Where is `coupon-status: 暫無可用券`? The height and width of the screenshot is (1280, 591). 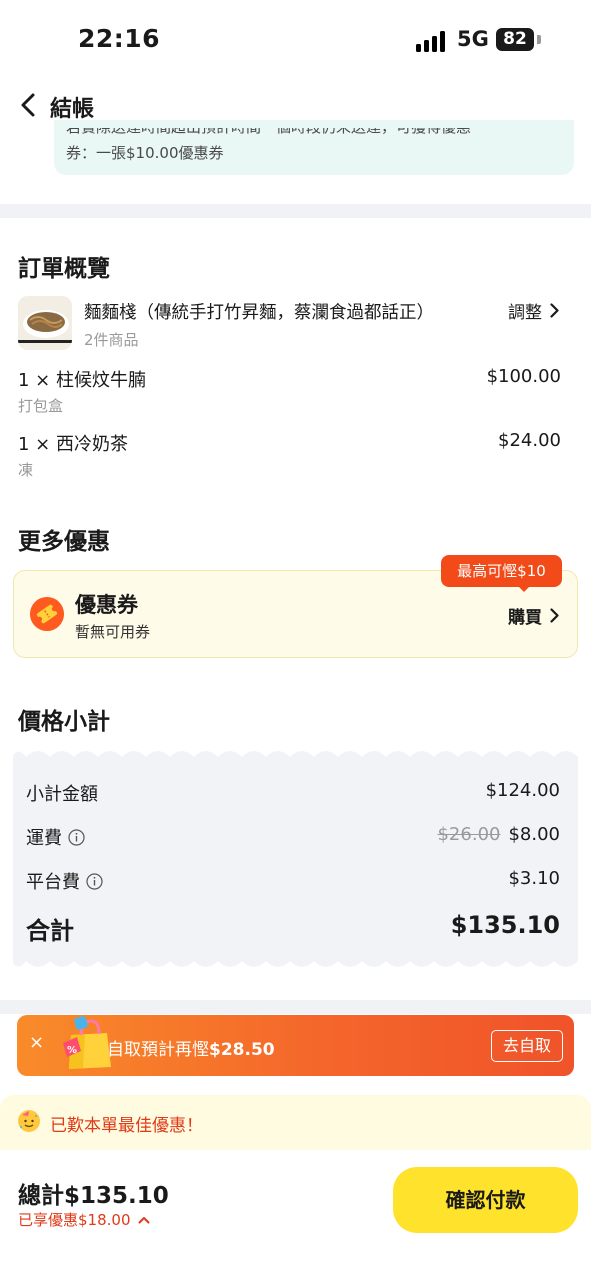
coupon-status: 暫無可用券 is located at coordinates (113, 632).